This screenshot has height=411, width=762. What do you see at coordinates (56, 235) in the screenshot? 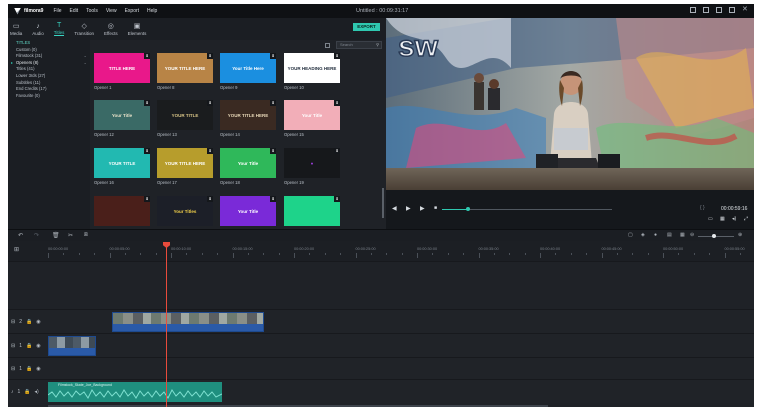
I see `delete-icon: 🗑` at bounding box center [56, 235].